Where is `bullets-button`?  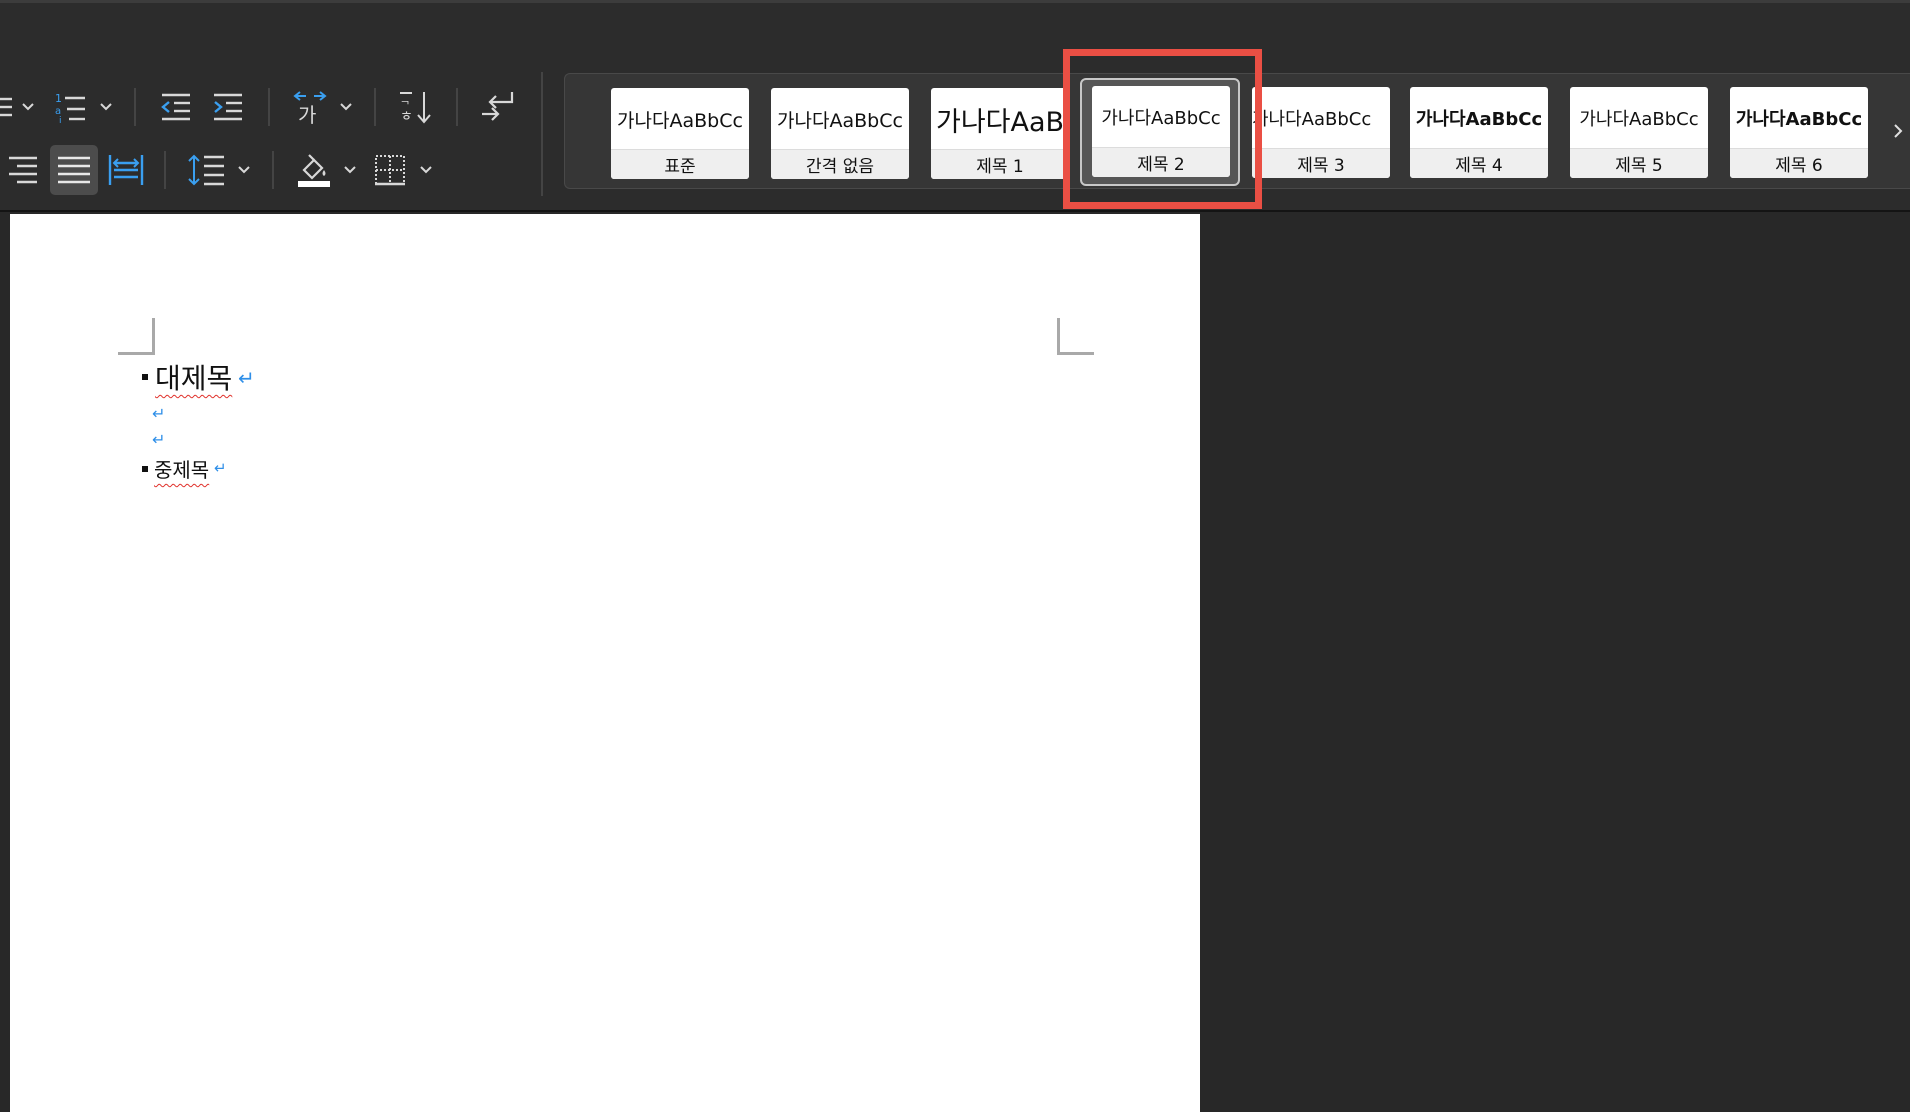
bullets-button is located at coordinates (7, 107).